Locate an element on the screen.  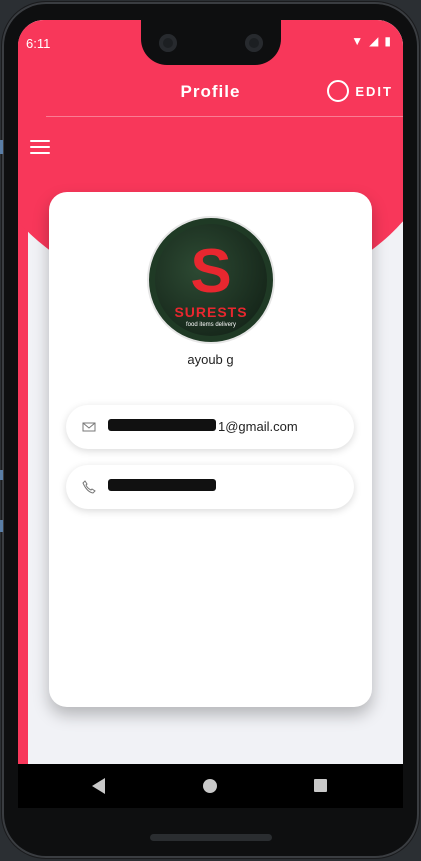
home-icon is located at coordinates (210, 786).